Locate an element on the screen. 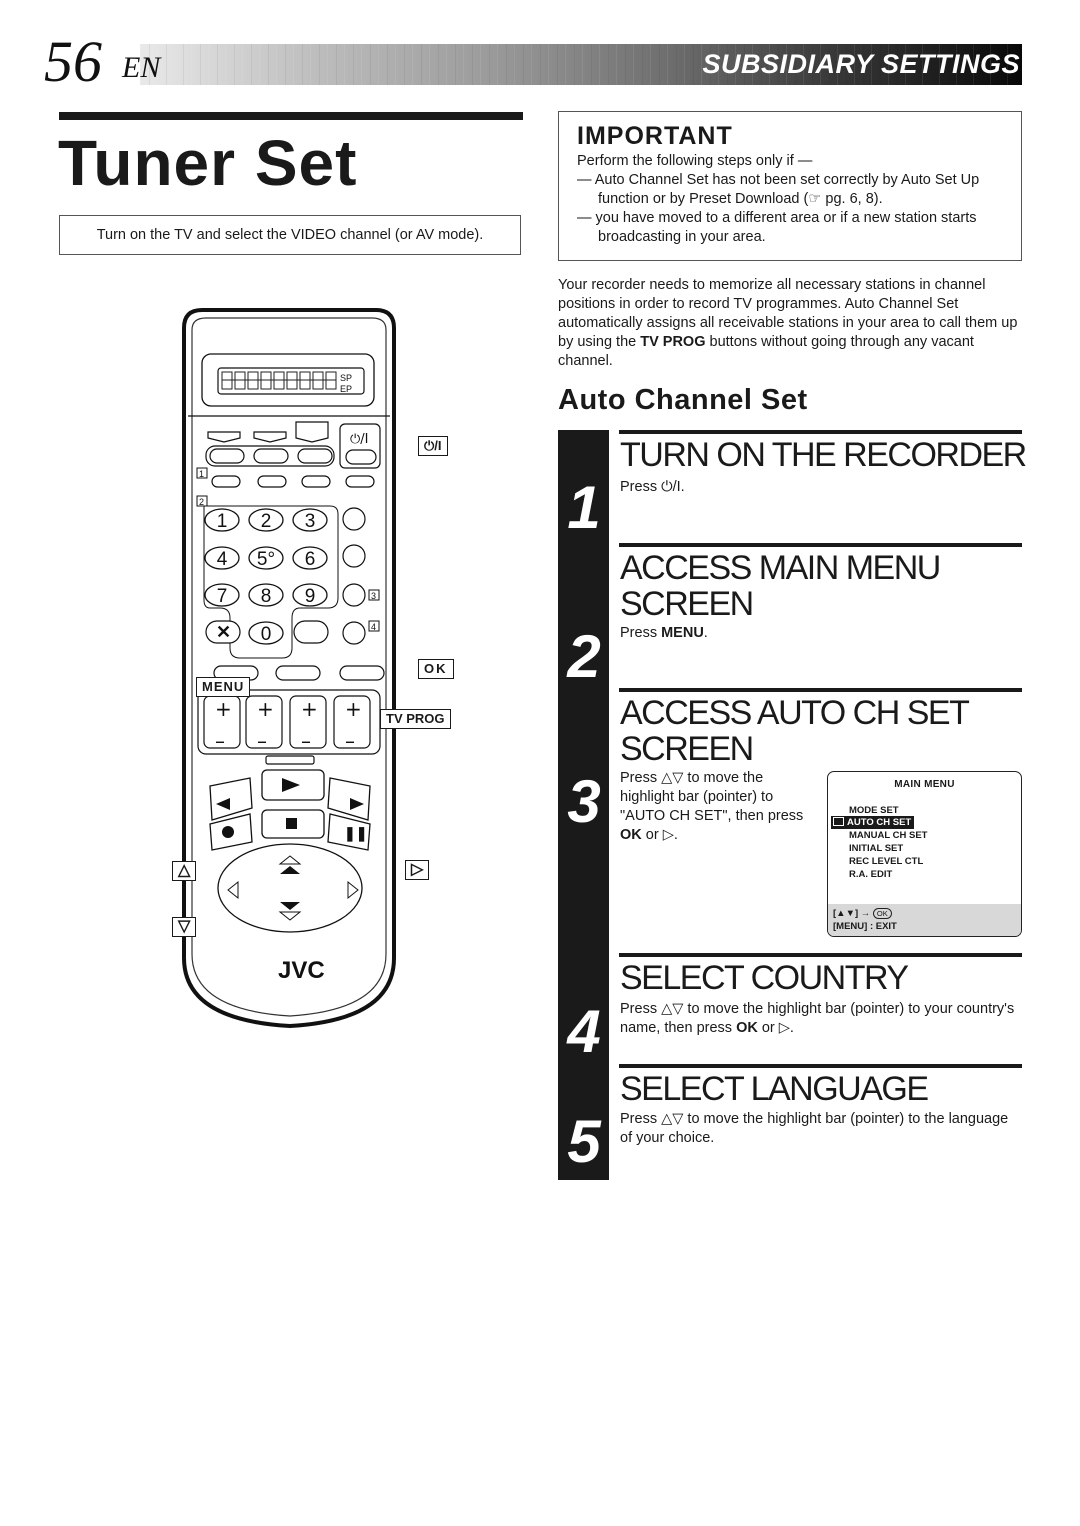 This screenshot has width=1080, height=1526. step-text: Press ⏻/I. is located at coordinates (652, 487).